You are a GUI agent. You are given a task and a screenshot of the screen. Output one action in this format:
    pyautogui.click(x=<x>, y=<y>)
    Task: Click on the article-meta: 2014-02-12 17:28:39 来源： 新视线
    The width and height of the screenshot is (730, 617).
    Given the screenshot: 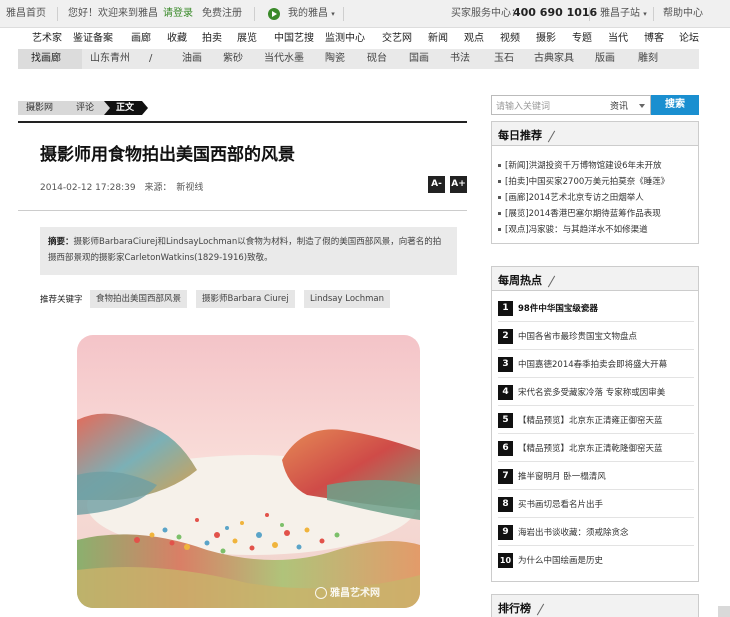 What is the action you would take?
    pyautogui.click(x=121, y=186)
    